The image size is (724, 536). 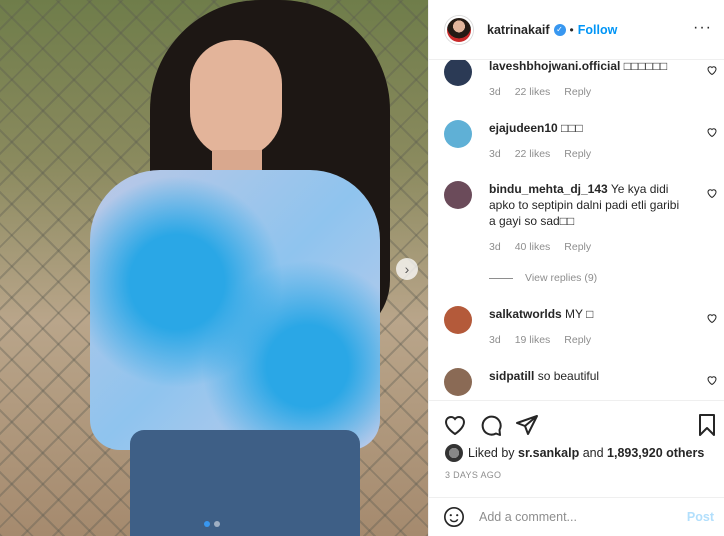 What do you see at coordinates (593, 453) in the screenshot?
I see `likes-conjunction: and` at bounding box center [593, 453].